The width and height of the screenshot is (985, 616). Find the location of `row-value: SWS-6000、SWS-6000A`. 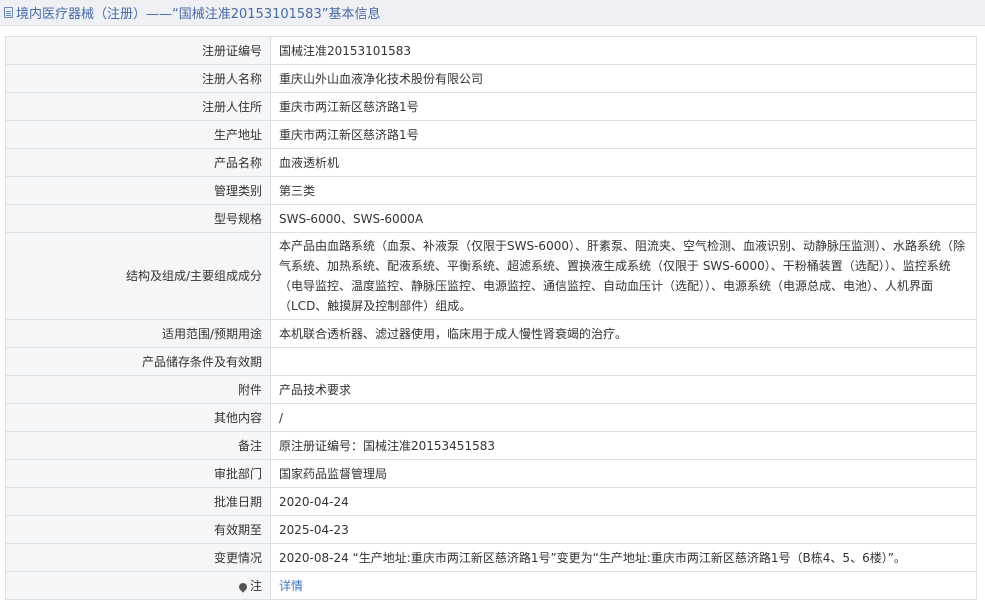

row-value: SWS-6000、SWS-6000A is located at coordinates (623, 218).